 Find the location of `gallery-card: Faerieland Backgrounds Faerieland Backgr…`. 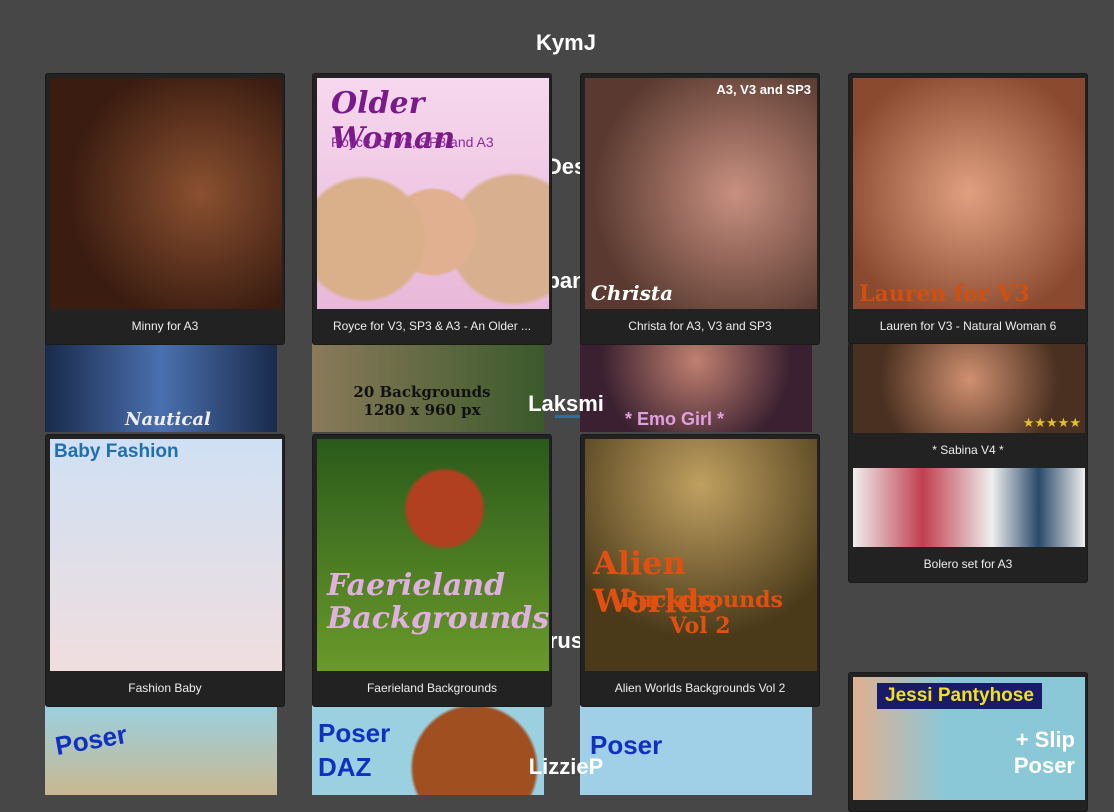

gallery-card: Faerieland Backgrounds Faerieland Backgr… is located at coordinates (432, 570).